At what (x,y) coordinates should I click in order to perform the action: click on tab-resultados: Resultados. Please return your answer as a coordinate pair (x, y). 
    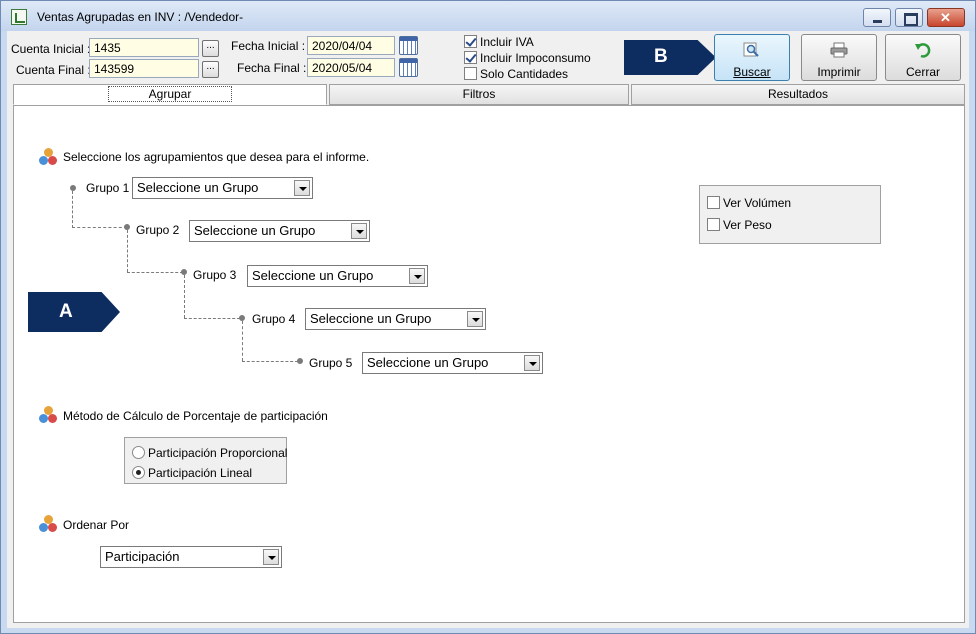
    Looking at the image, I should click on (798, 94).